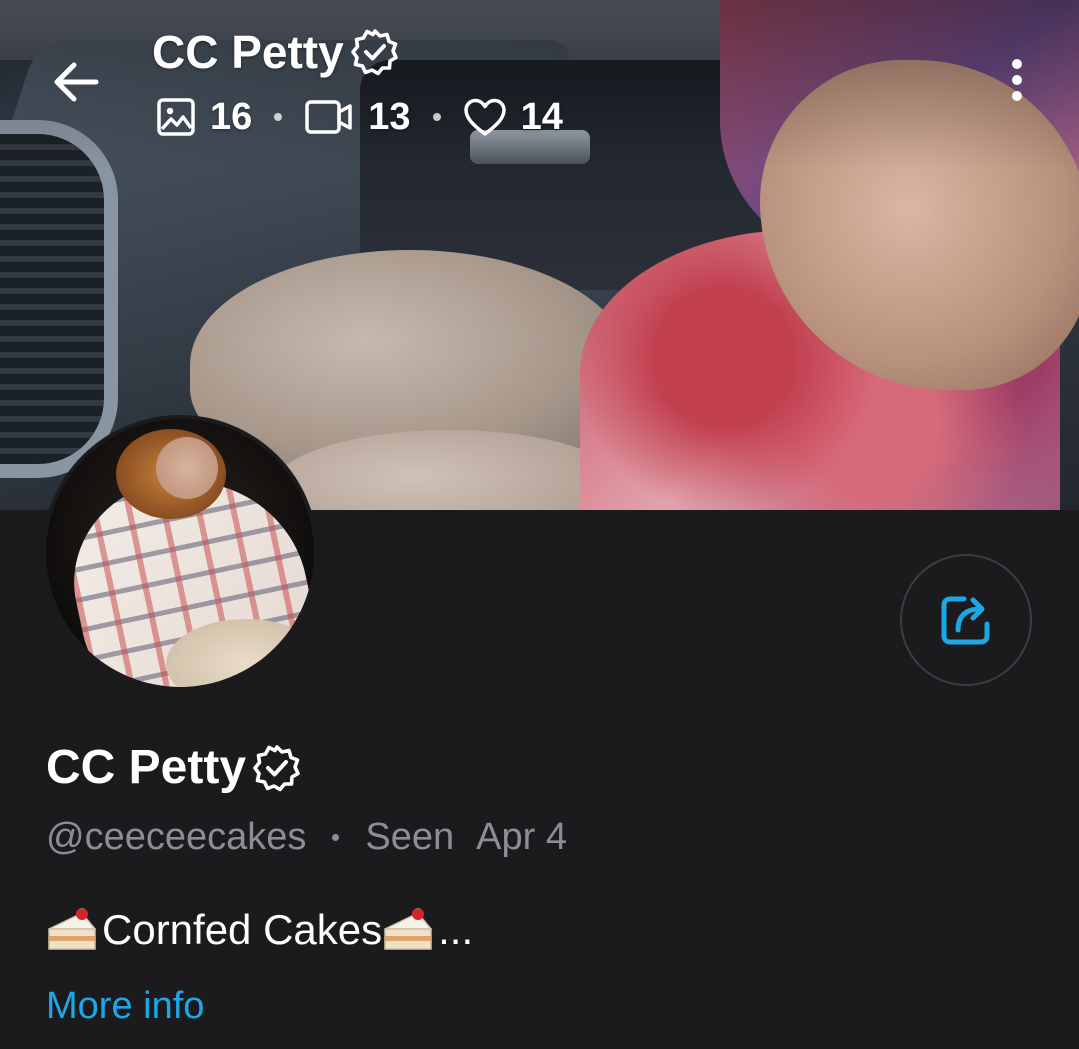  Describe the element at coordinates (521, 837) in the screenshot. I see `last-seen-date: Apr 4` at that location.